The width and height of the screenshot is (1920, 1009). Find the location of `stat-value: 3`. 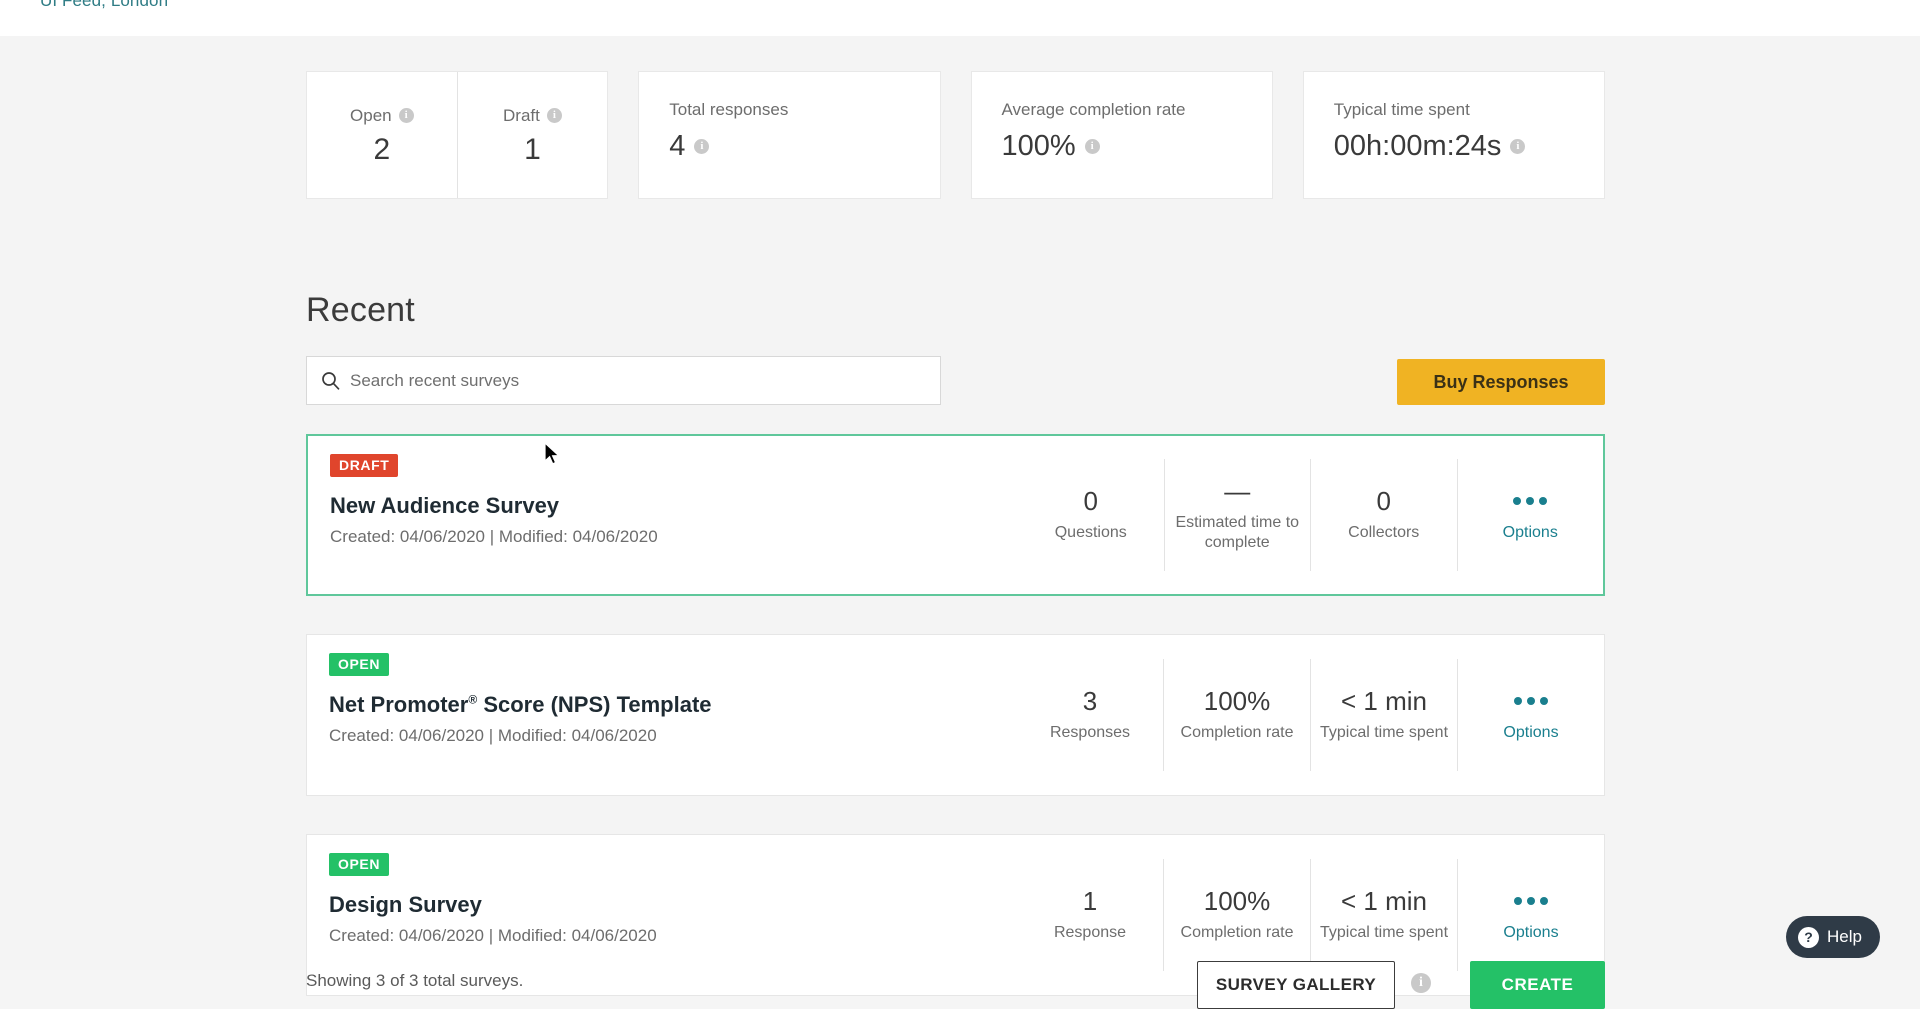

stat-value: 3 is located at coordinates (1090, 700).